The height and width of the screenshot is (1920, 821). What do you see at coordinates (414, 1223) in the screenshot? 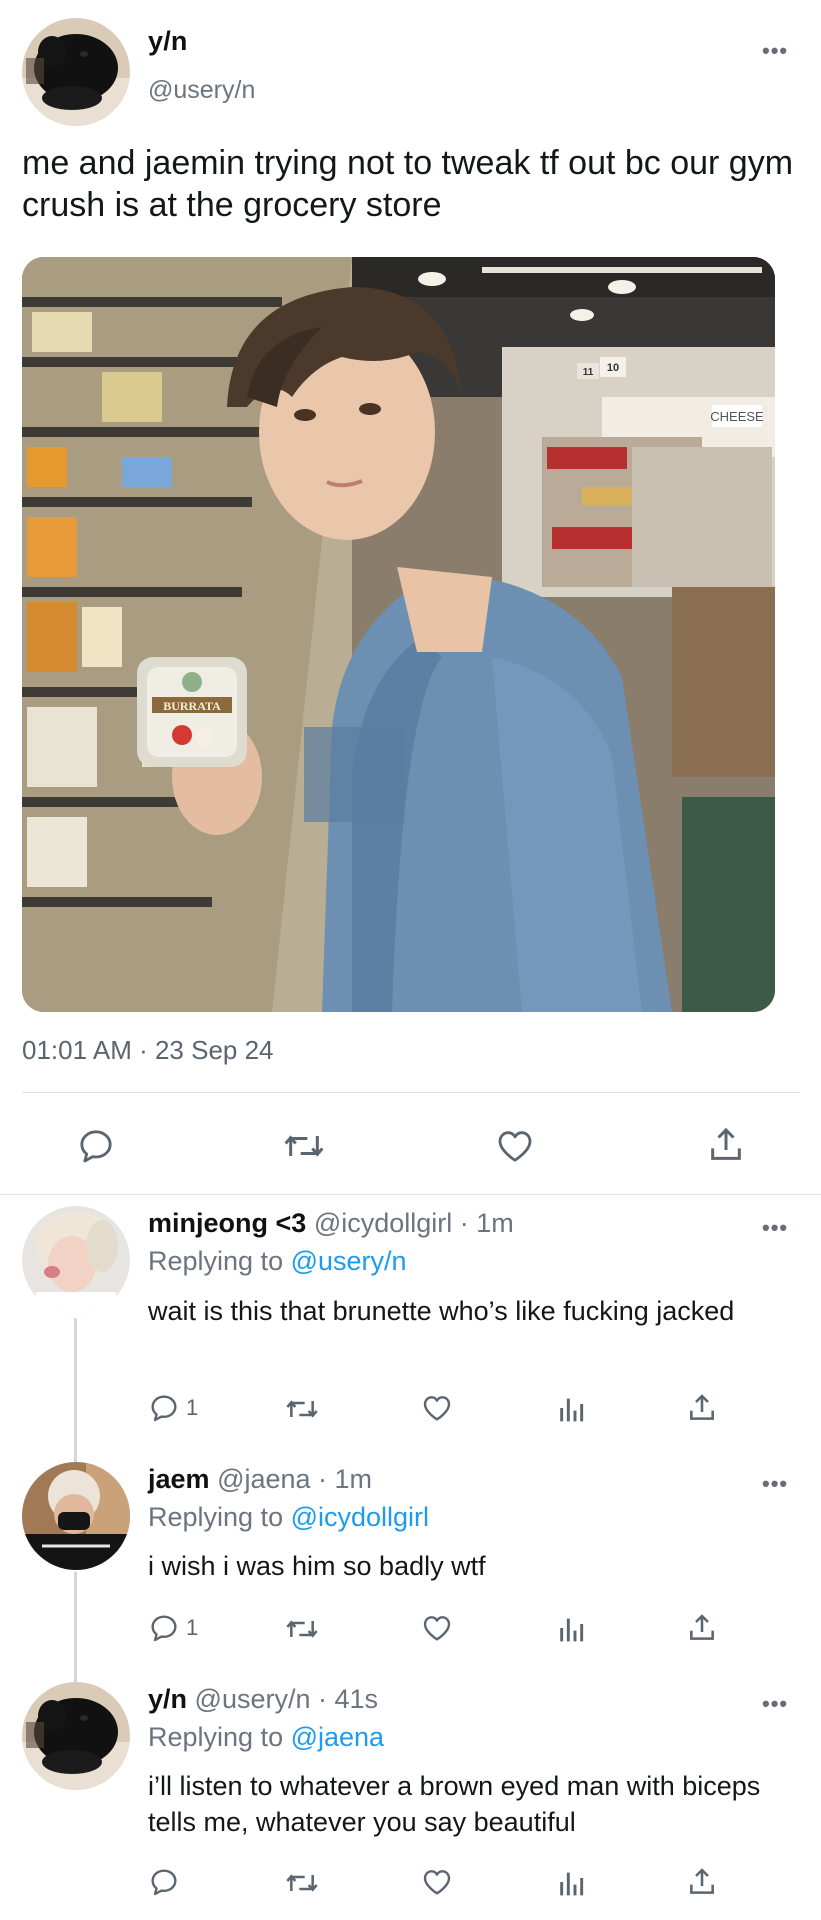
I see `reply-handle-time: @icydollgirl · 1m` at bounding box center [414, 1223].